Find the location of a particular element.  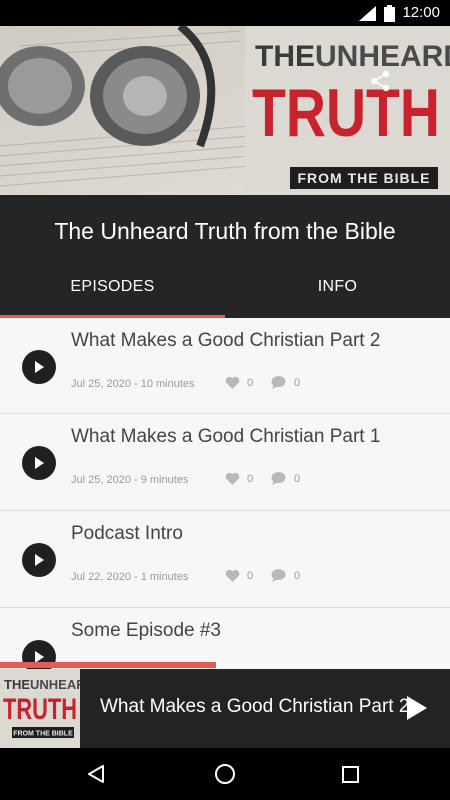

episode-title: What Makes a Good Christian Part 1 is located at coordinates (226, 436).